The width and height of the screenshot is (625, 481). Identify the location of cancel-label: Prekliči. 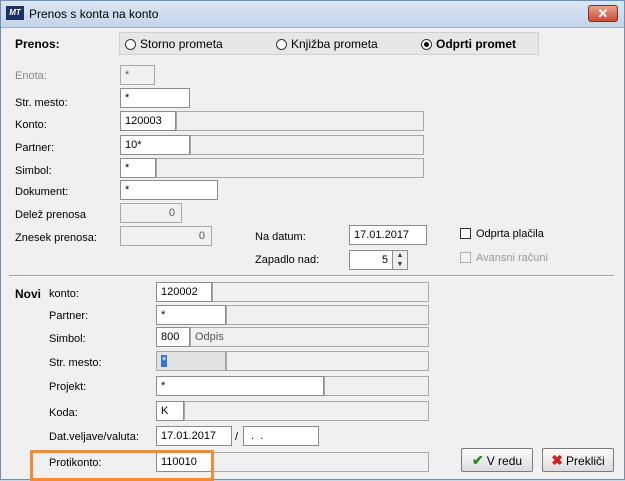
(585, 461).